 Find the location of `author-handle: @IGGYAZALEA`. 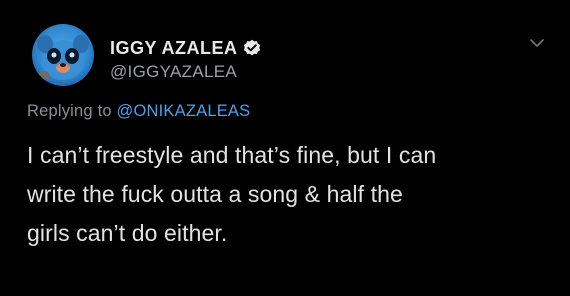

author-handle: @IGGYAZALEA is located at coordinates (173, 72).